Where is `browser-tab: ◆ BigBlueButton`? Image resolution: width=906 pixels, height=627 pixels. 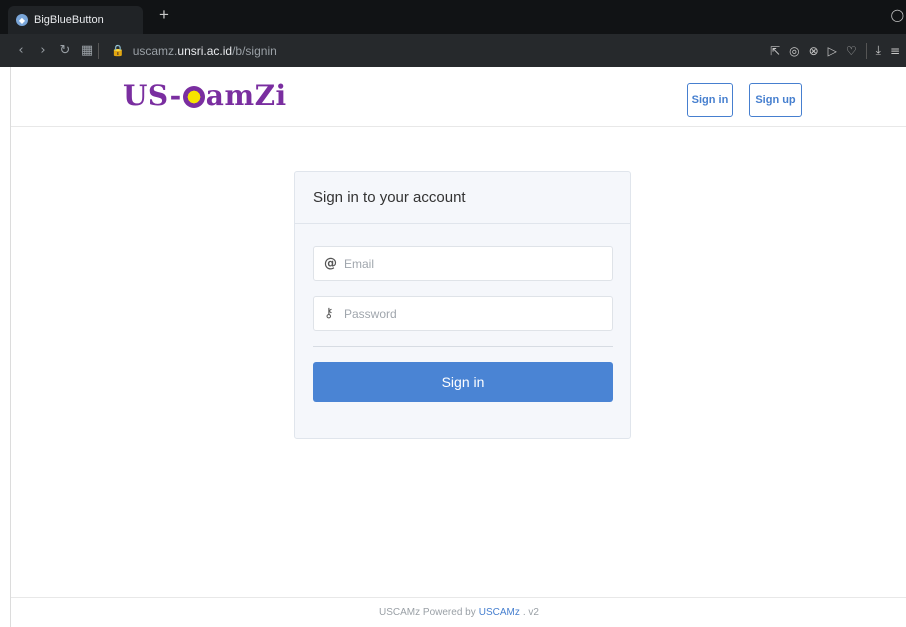 browser-tab: ◆ BigBlueButton is located at coordinates (75, 20).